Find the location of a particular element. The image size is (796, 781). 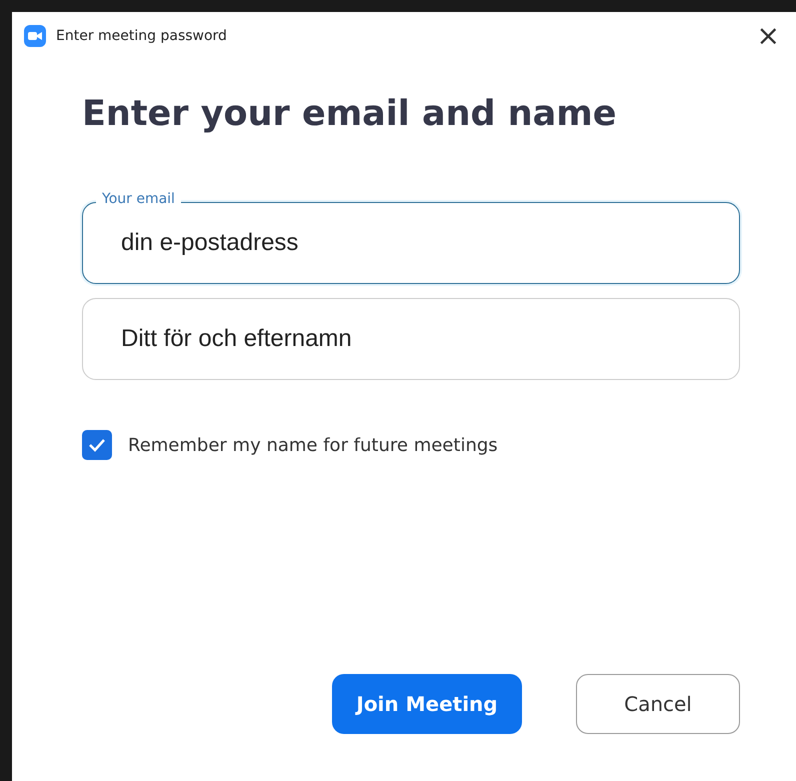

email-field: din e-postadress is located at coordinates (411, 243).